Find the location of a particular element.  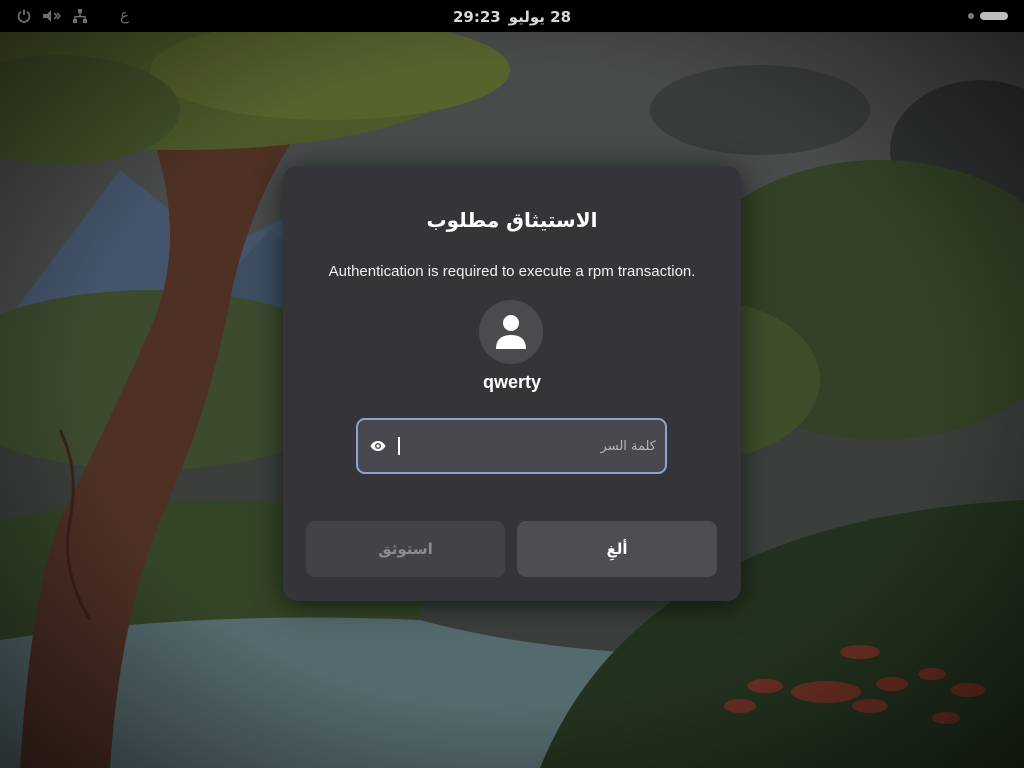

clock-time: 29:23 is located at coordinates (476, 17).